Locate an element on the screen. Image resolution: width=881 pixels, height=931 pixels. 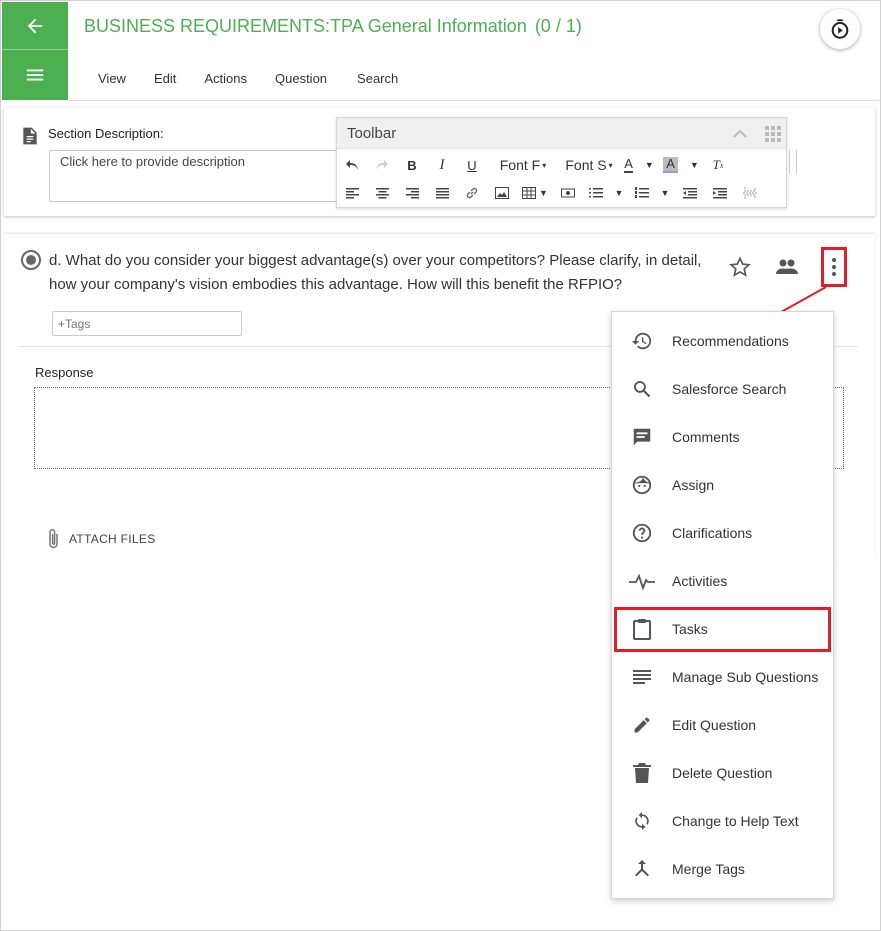
help-icon is located at coordinates (642, 533).